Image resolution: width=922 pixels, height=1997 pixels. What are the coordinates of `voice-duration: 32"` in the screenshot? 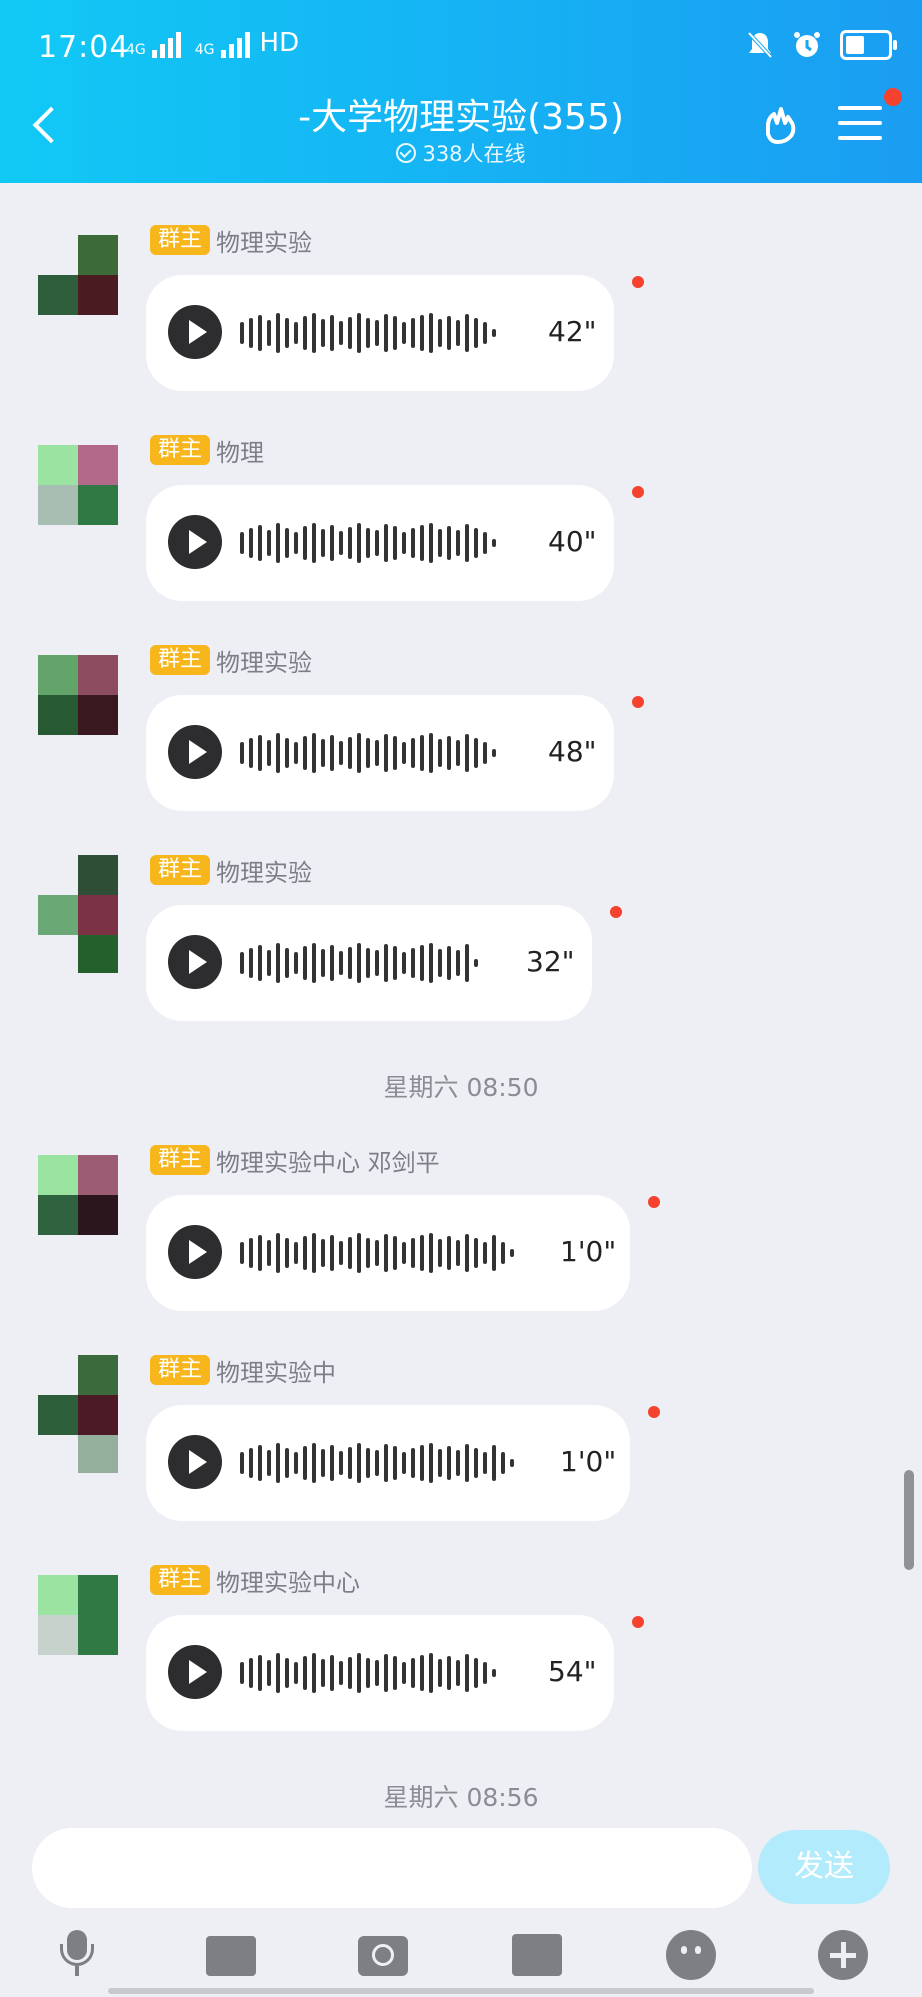 It's located at (550, 961).